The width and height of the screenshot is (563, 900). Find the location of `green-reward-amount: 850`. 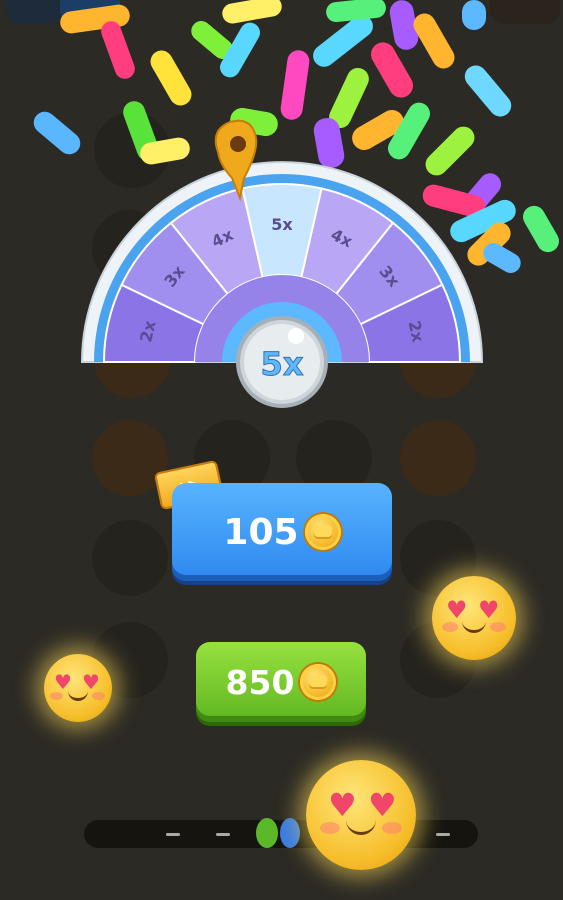

green-reward-amount: 850 is located at coordinates (260, 682).